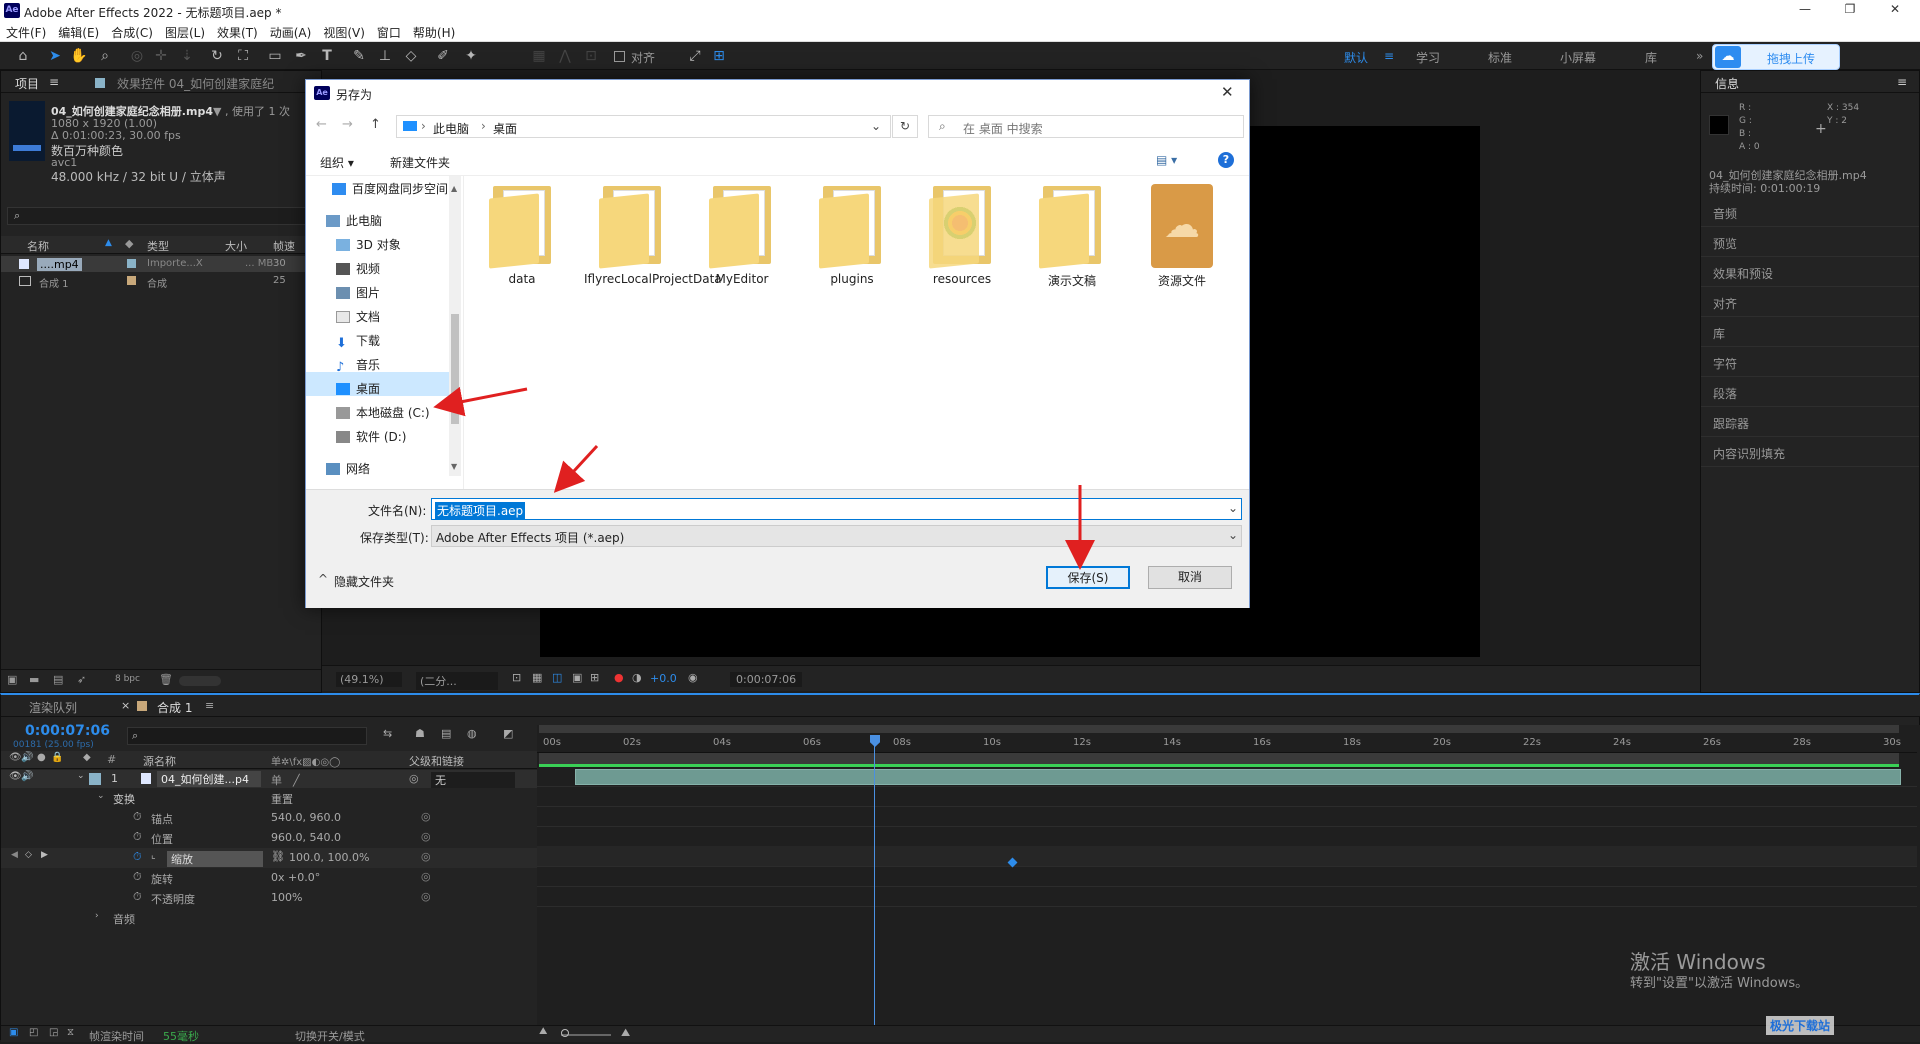  I want to click on clone-stamp-icon: ⊥, so click(385, 56).